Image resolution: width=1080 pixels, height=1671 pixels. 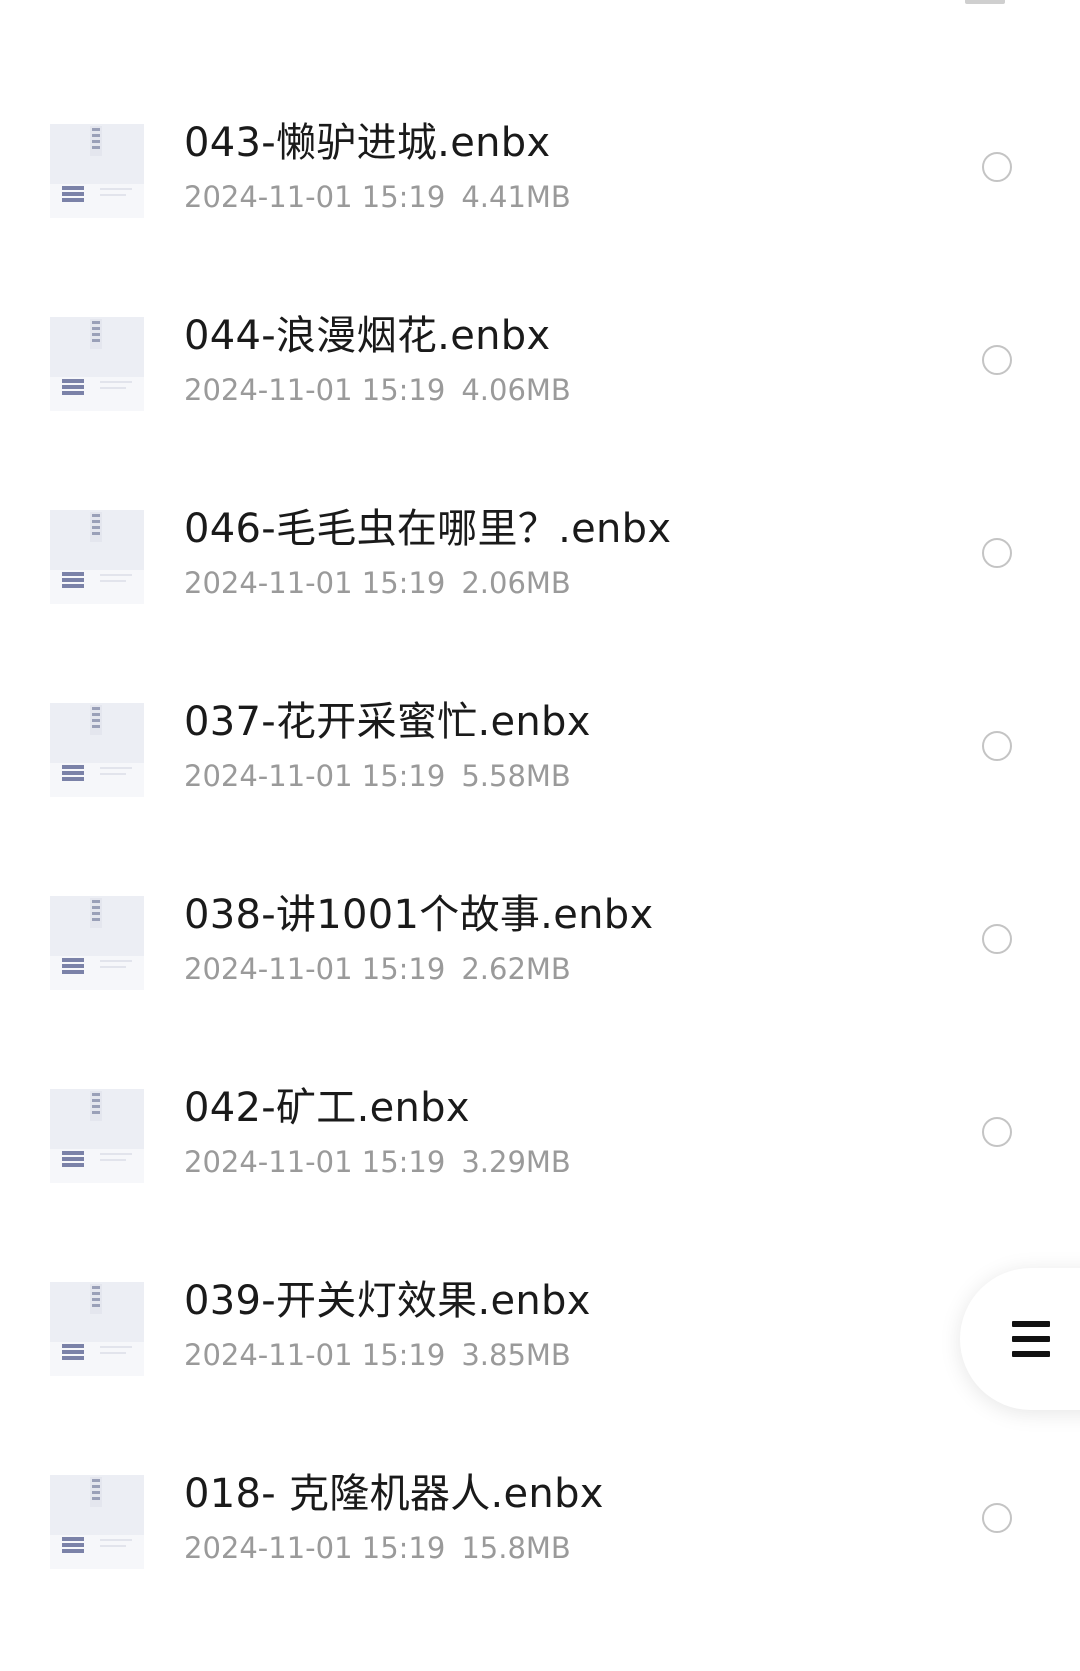 What do you see at coordinates (540, 606) in the screenshot?
I see `list-item: 046-毛毛虫在哪里？.enbx 2024-11-01 15:19 2.06MB` at bounding box center [540, 606].